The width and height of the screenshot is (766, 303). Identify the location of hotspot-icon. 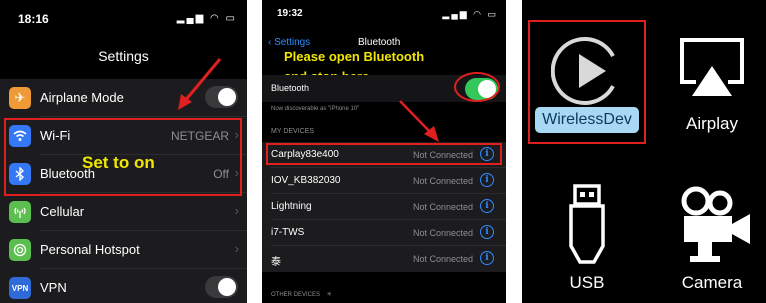
(20, 250).